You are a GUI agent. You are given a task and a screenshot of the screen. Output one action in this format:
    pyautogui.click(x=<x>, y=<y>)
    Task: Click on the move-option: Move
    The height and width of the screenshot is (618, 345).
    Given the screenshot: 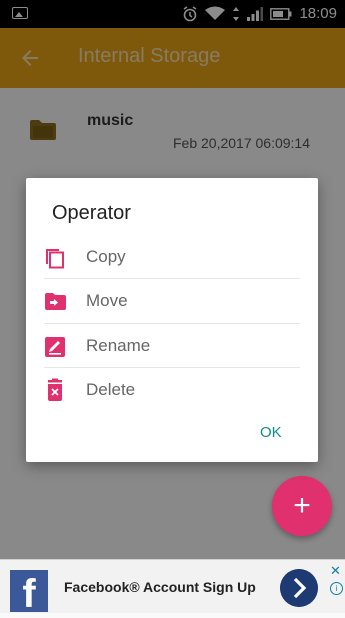 What is the action you would take?
    pyautogui.click(x=172, y=301)
    